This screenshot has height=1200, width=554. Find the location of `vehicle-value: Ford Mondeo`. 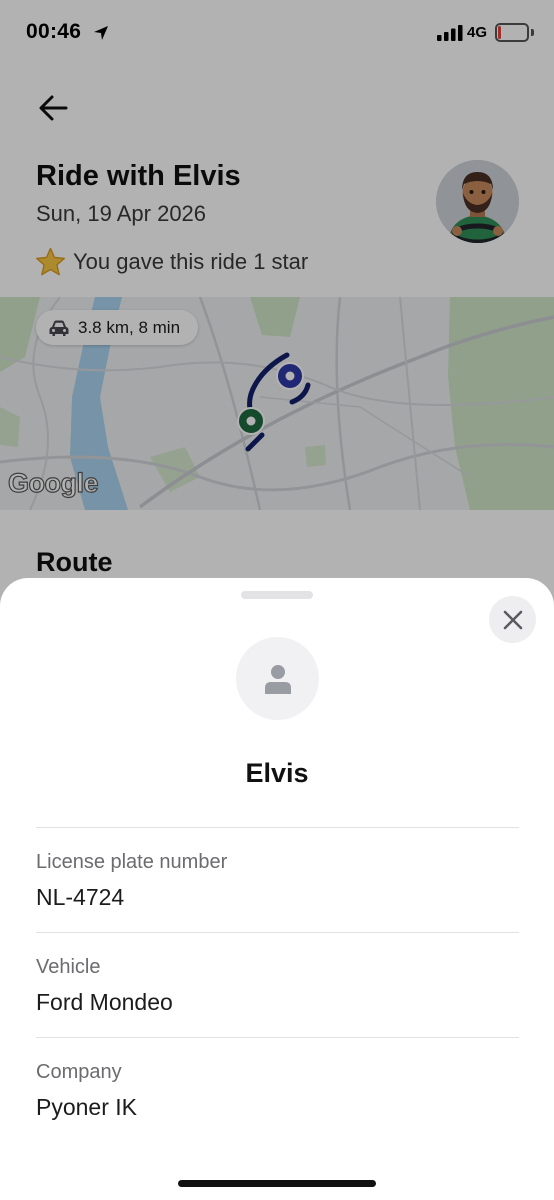

vehicle-value: Ford Mondeo is located at coordinates (104, 1002).